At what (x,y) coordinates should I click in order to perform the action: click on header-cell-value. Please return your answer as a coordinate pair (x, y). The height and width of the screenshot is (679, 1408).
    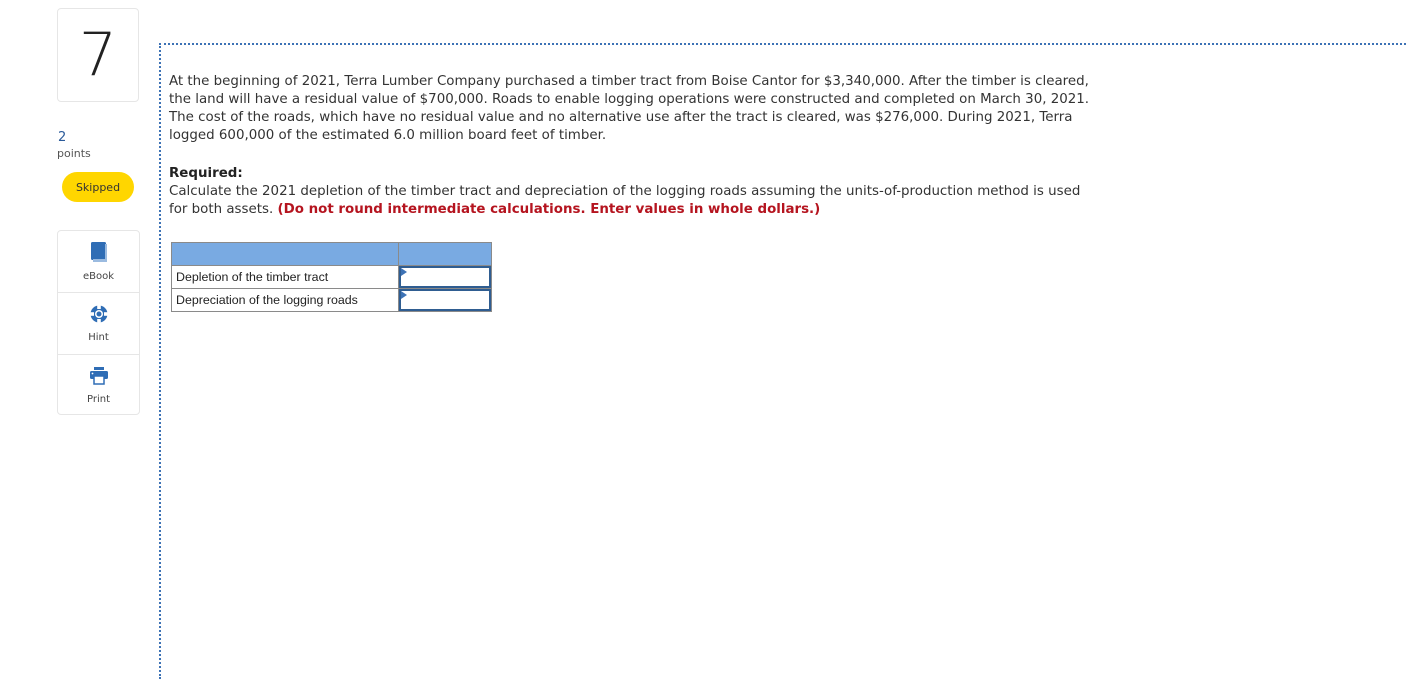
    Looking at the image, I should click on (445, 254).